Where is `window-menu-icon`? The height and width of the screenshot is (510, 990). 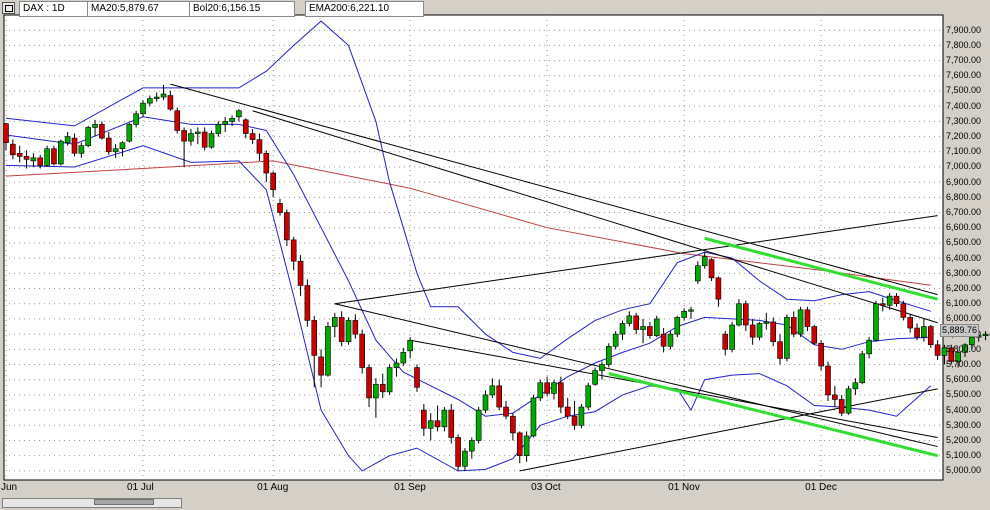 window-menu-icon is located at coordinates (8, 8).